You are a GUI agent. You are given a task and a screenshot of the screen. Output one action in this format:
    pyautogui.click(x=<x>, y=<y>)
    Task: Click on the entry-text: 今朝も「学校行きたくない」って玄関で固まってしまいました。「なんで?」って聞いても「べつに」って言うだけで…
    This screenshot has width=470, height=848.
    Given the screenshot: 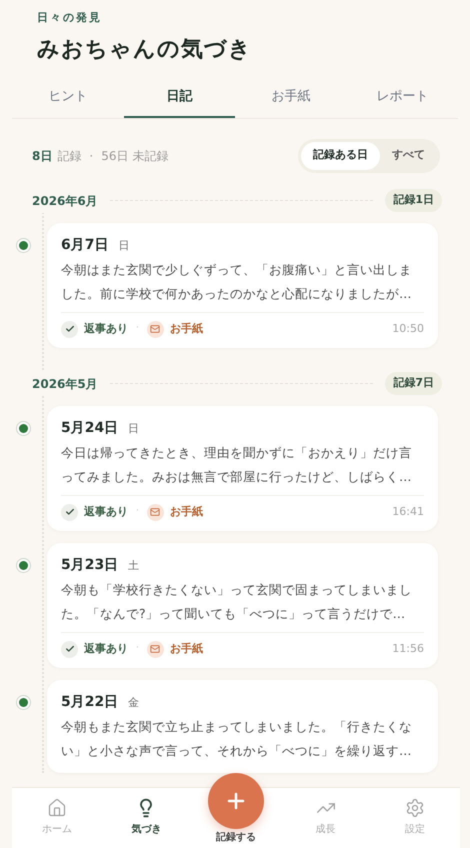 What is the action you would take?
    pyautogui.click(x=237, y=601)
    